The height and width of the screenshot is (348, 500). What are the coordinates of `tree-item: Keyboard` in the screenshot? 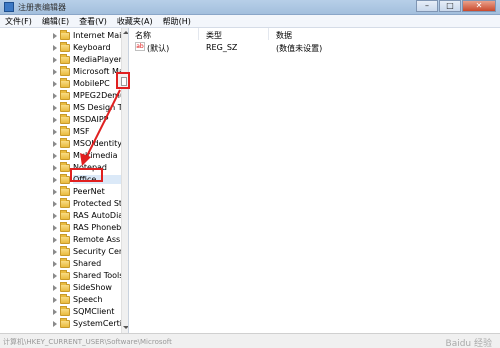 It's located at (60, 48).